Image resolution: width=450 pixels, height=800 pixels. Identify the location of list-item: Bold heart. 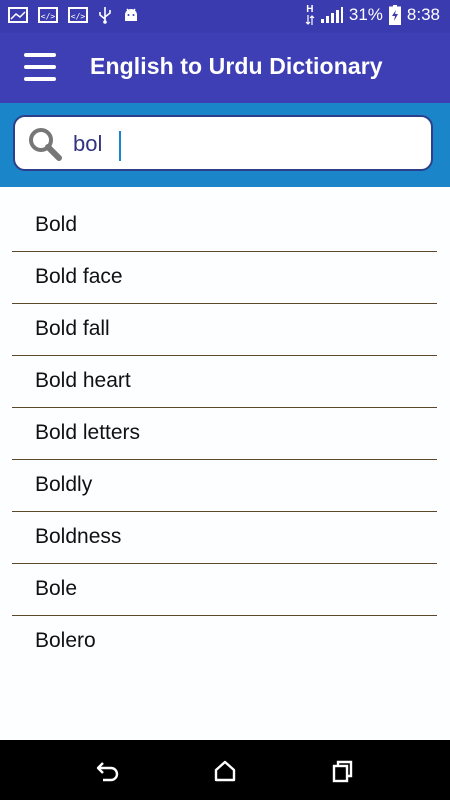
(224, 382).